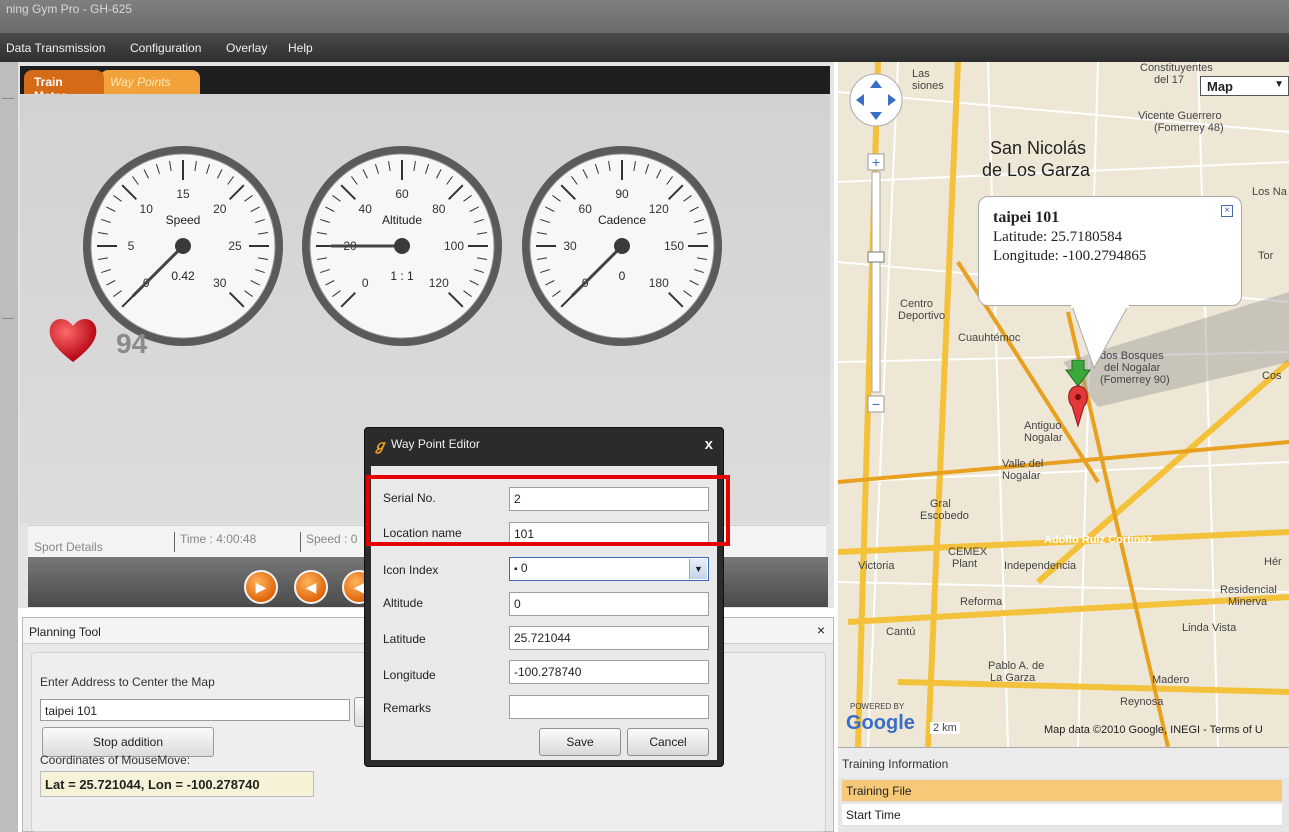 The height and width of the screenshot is (832, 1289). I want to click on map-type-value: Map, so click(1220, 86).